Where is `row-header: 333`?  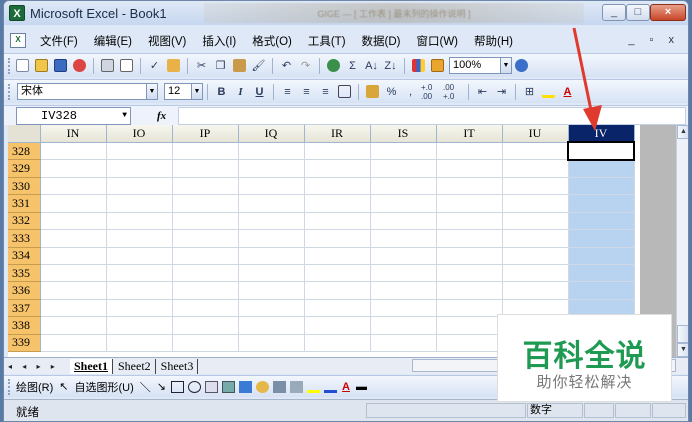
row-header: 333 is located at coordinates (24, 238).